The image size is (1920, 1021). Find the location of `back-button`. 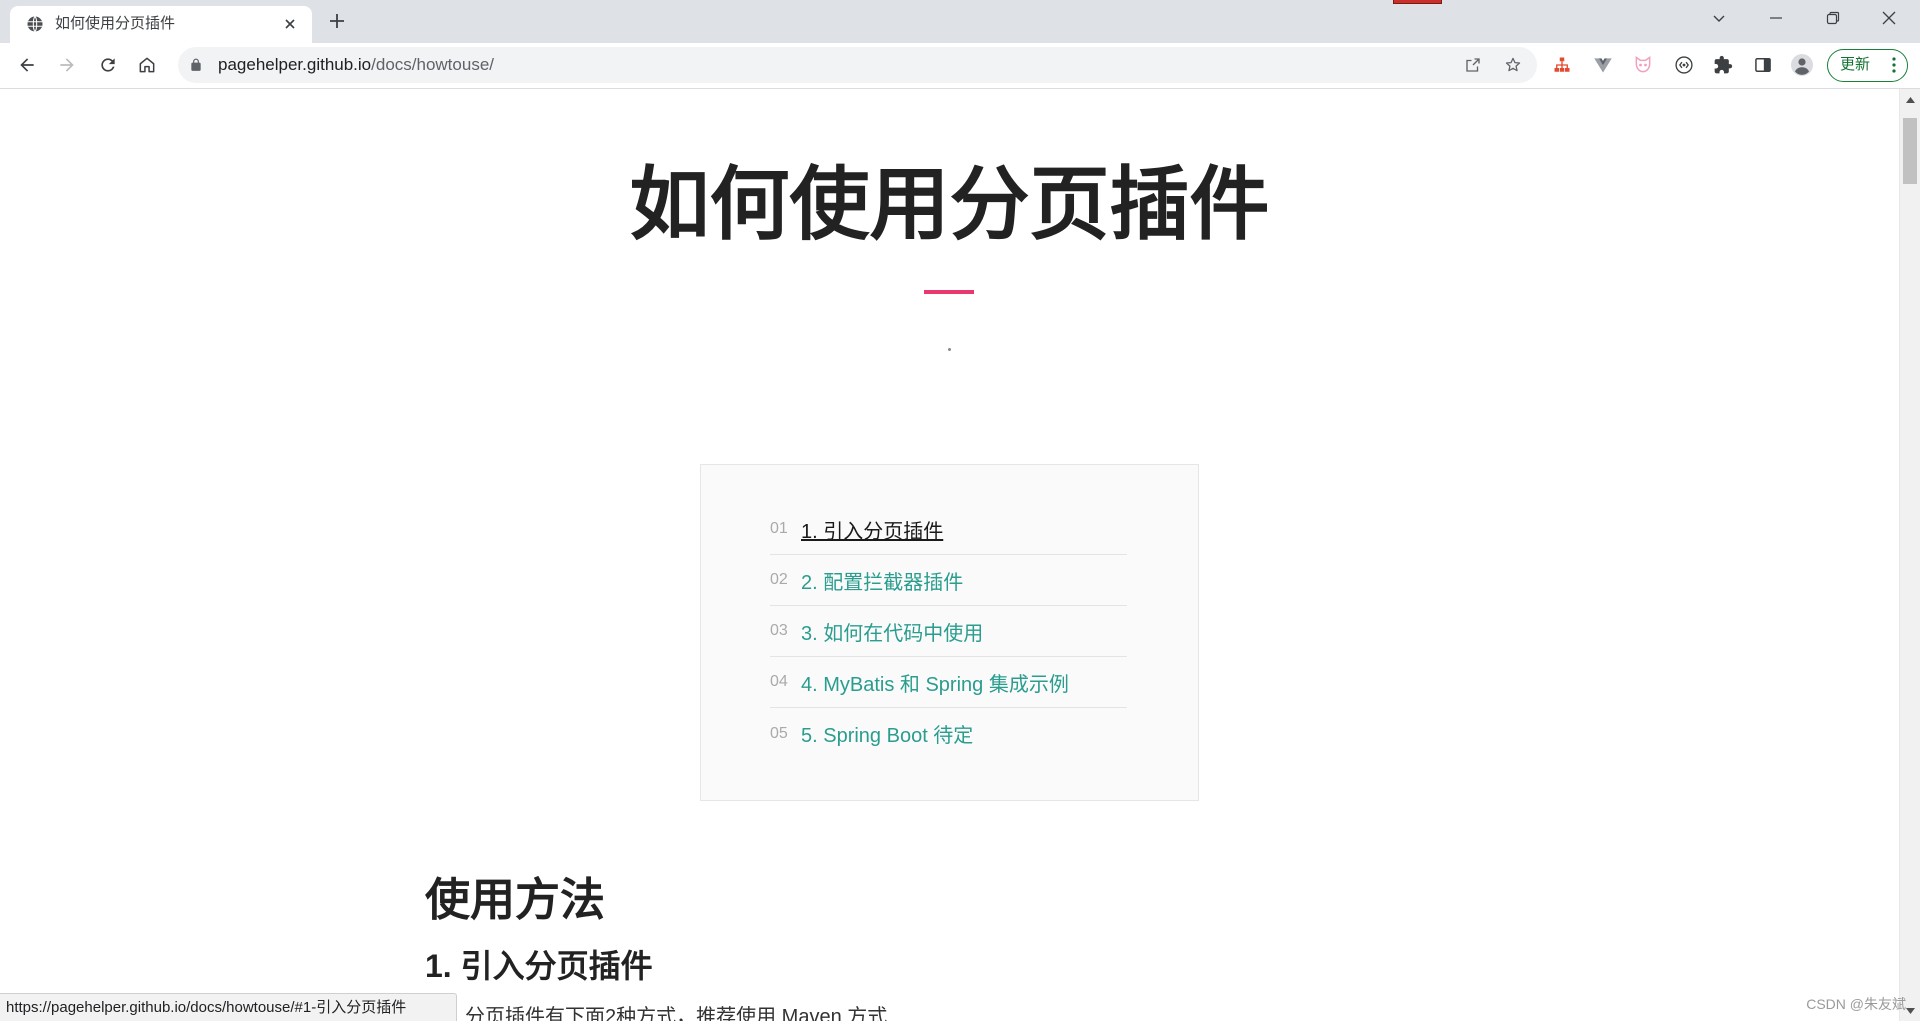

back-button is located at coordinates (27, 65).